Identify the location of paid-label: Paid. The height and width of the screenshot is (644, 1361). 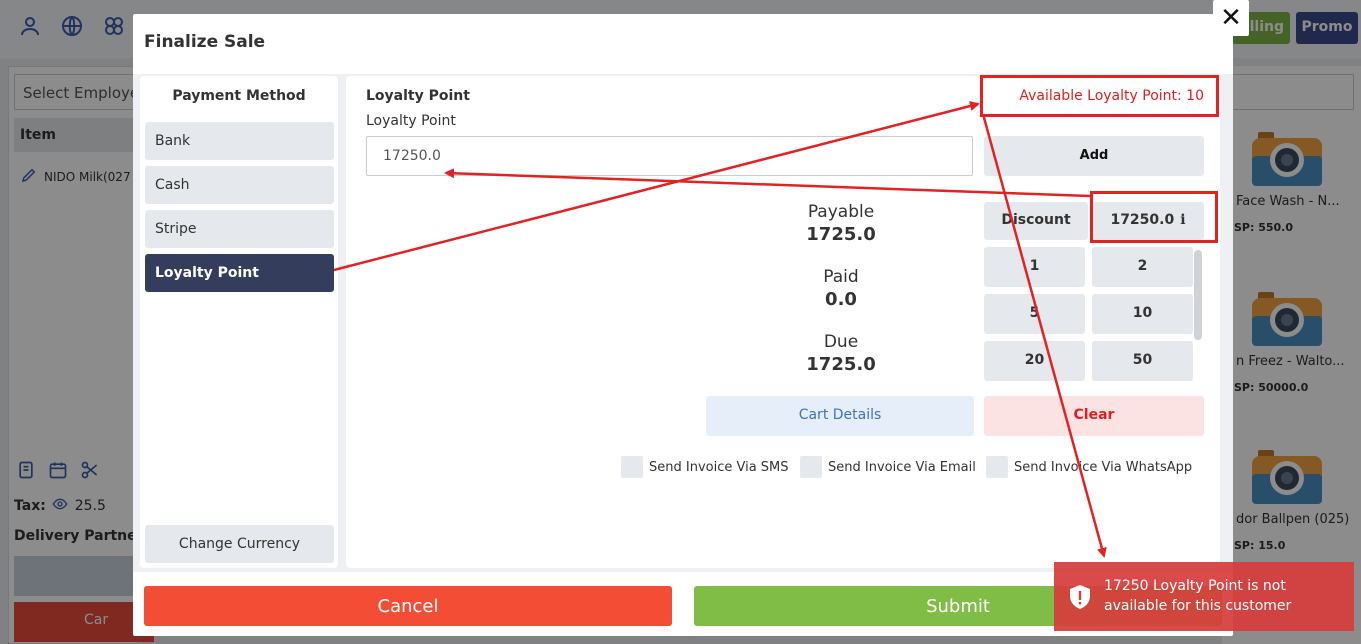
(841, 277).